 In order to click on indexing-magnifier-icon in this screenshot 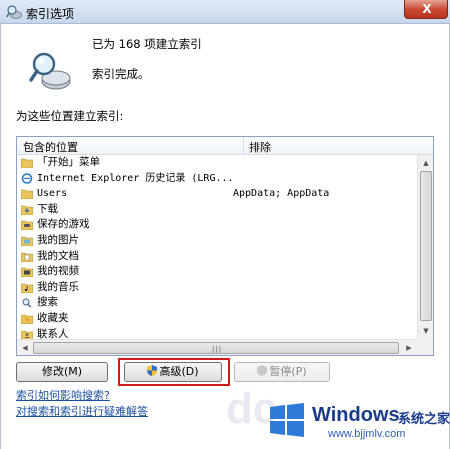, I will do `click(50, 71)`.